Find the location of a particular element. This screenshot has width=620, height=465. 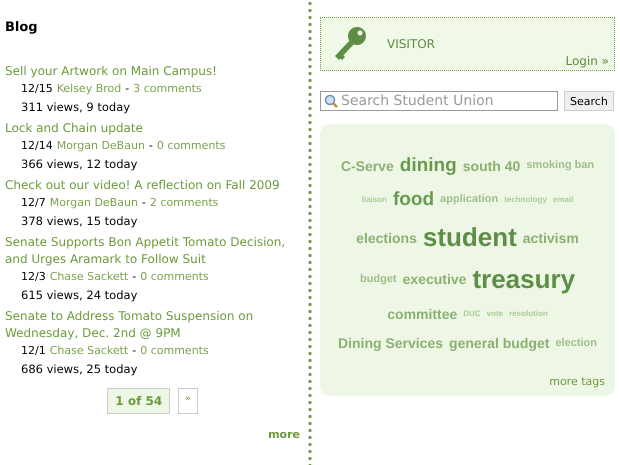

tag-link: student is located at coordinates (469, 238).